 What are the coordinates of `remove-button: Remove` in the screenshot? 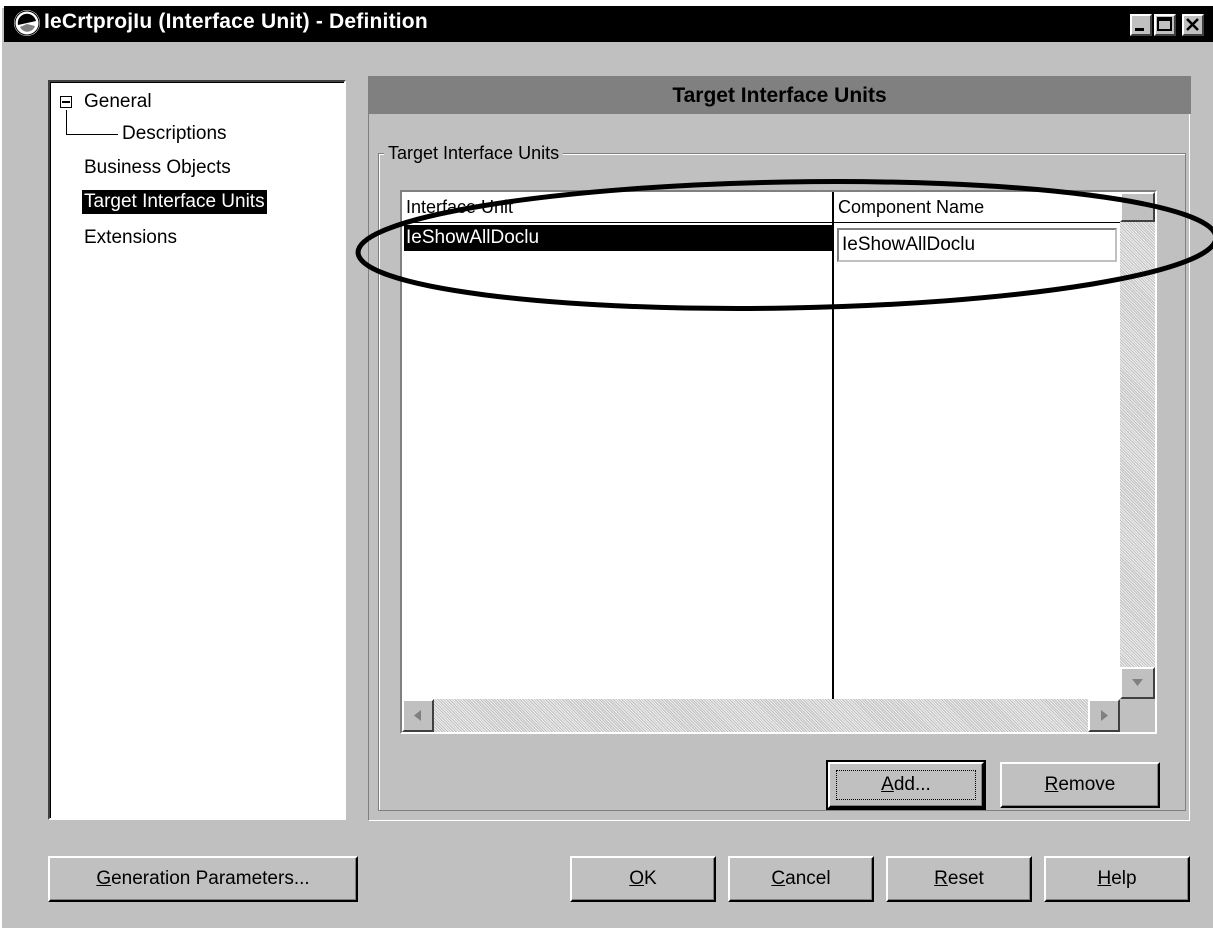 It's located at (1080, 785).